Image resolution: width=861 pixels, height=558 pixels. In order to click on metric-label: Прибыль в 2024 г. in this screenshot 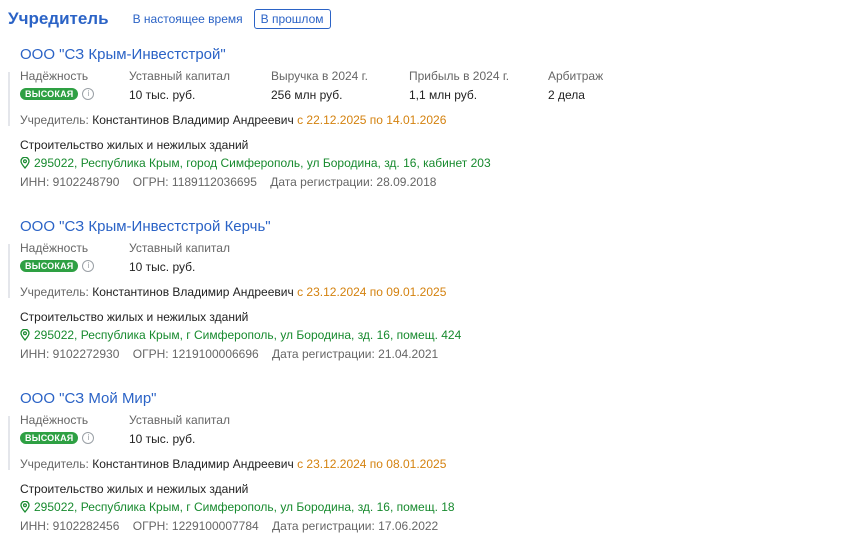, I will do `click(459, 76)`.